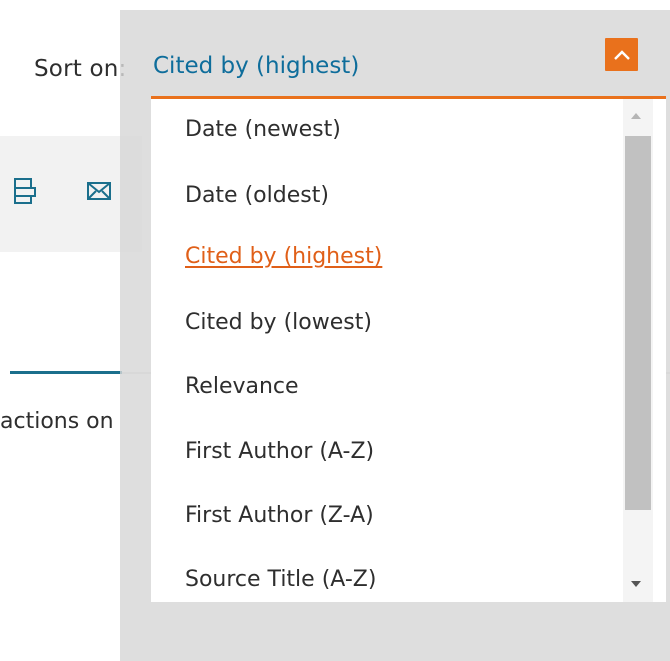 Image resolution: width=670 pixels, height=661 pixels. What do you see at coordinates (257, 195) in the screenshot?
I see `sort-option-date-oldest: Date (oldest)` at bounding box center [257, 195].